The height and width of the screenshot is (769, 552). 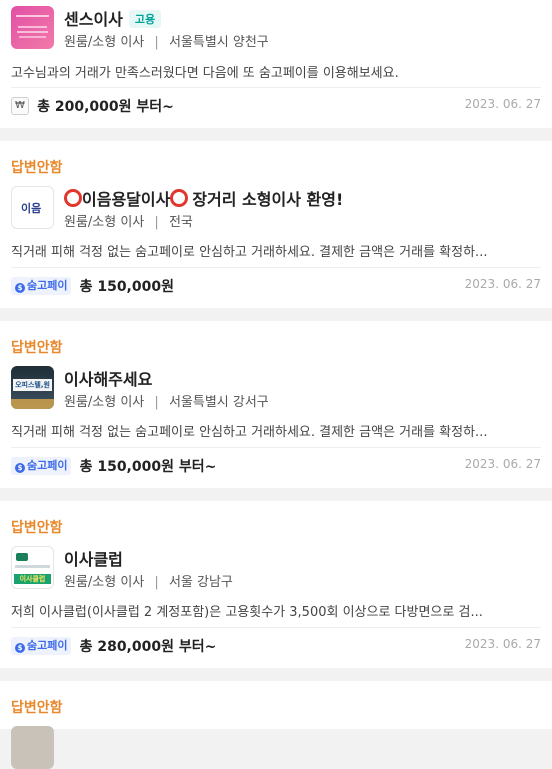 I want to click on service-meta: 원룸/소형 이사 | 서울특별시 양천구, so click(x=166, y=40).